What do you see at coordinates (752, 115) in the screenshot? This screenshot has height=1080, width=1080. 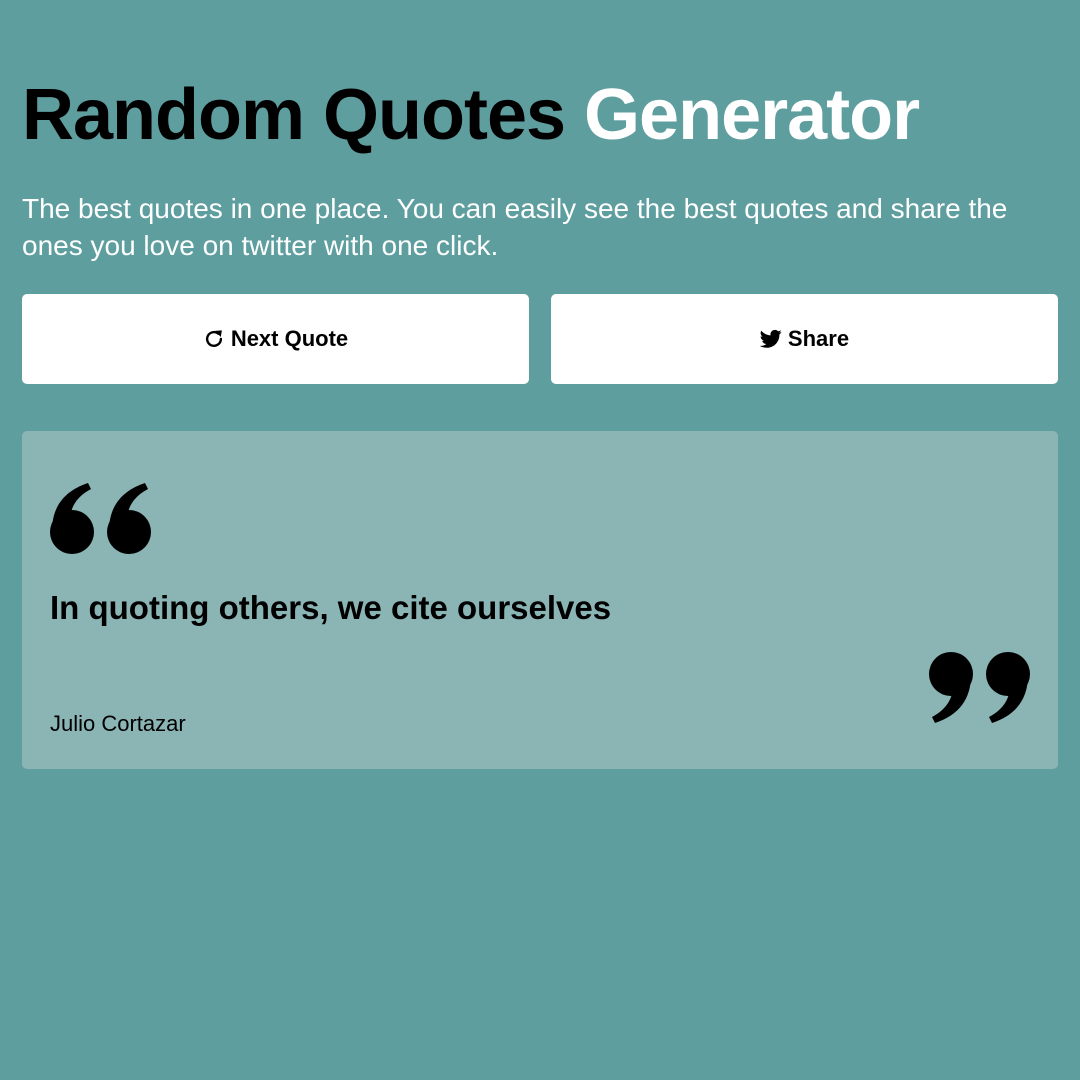 I see `title-accent: Generator` at bounding box center [752, 115].